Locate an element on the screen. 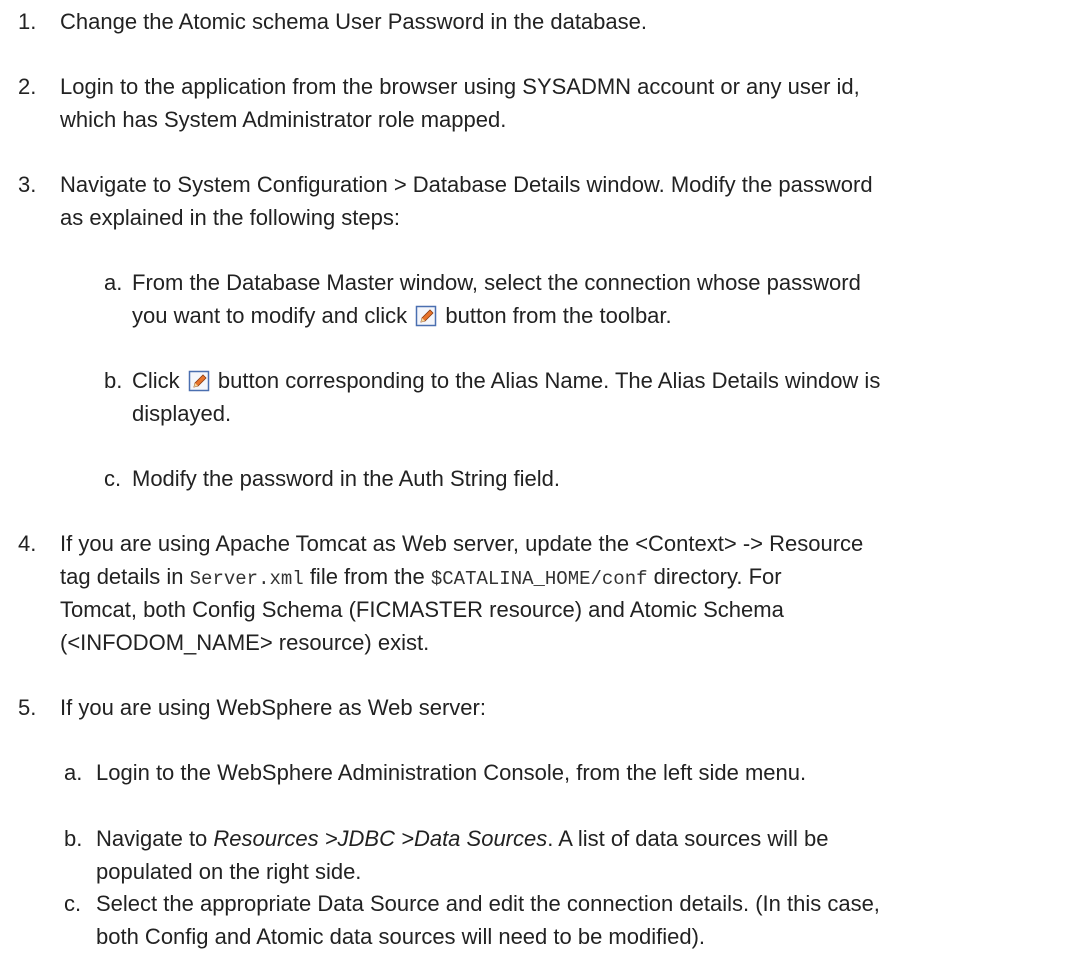 The height and width of the screenshot is (958, 1080). menu-path: Resources >JDBC >Data Sources is located at coordinates (380, 838).